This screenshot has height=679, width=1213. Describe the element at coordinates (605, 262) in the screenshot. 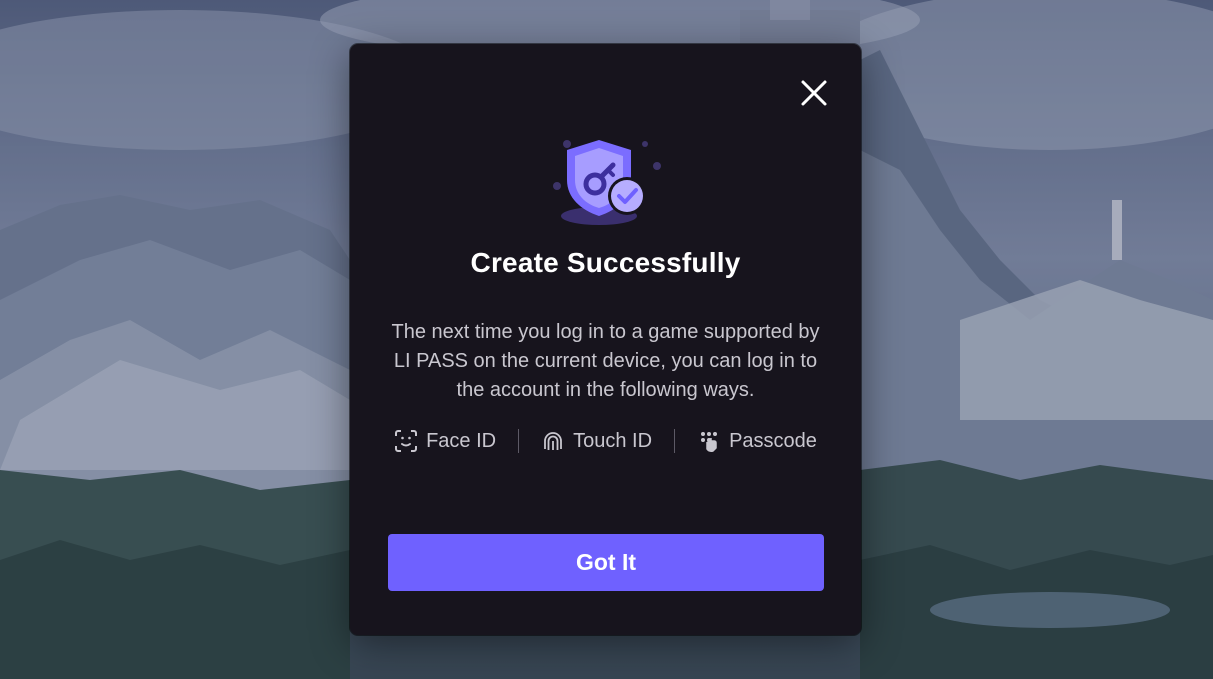

I see `dialog-title: Create Successfully` at that location.